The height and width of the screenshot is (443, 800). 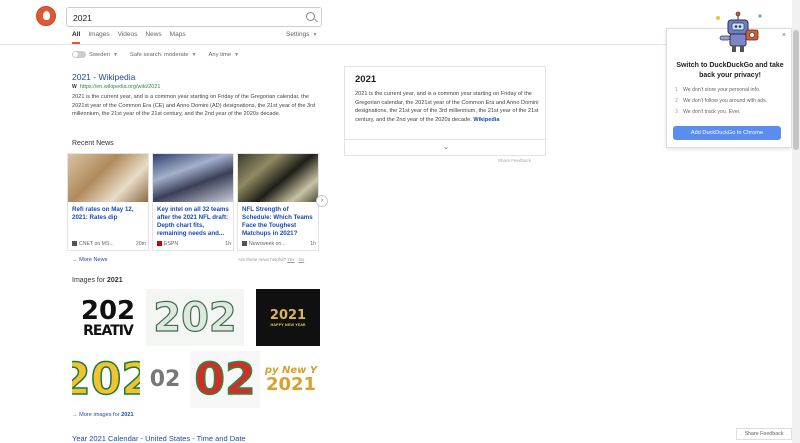 I want to click on filter-bar: Sweden ▼ Safe search: moderate ▼ Any time ▼, so click(x=155, y=54).